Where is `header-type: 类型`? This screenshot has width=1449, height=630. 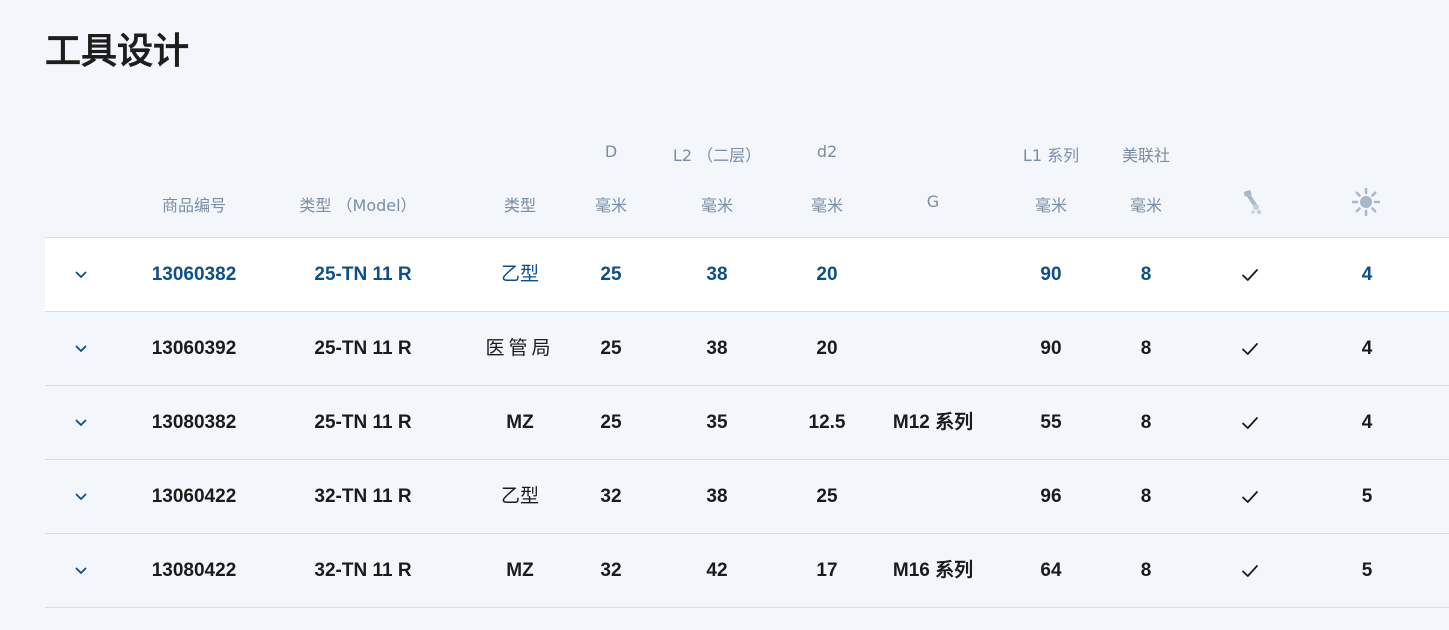
header-type: 类型 is located at coordinates (520, 204).